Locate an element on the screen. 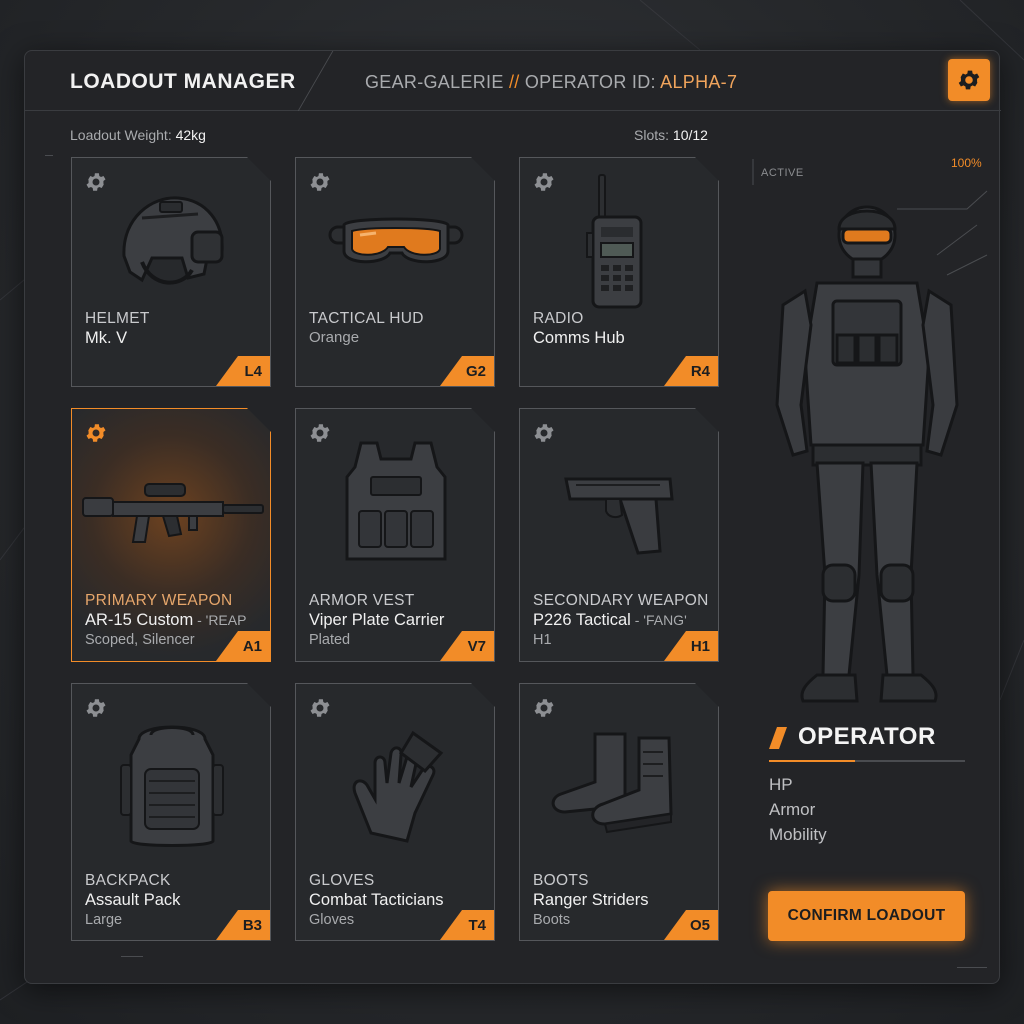 Image resolution: width=1024 pixels, height=1024 pixels. item-name-text: Ranger Striders is located at coordinates (591, 900).